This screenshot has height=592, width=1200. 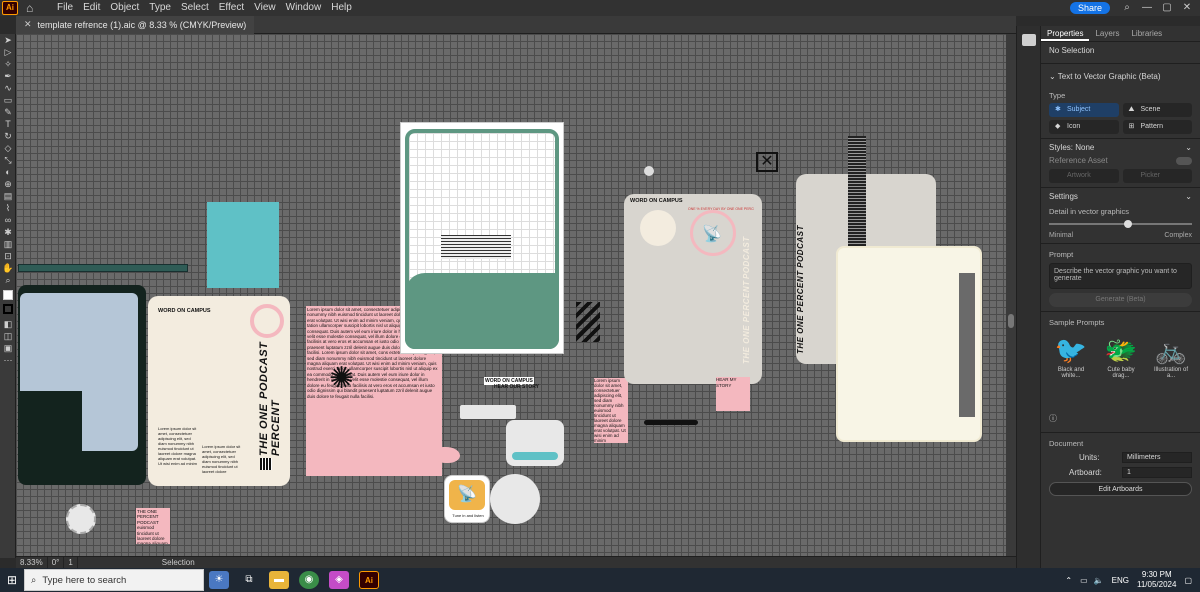 What do you see at coordinates (304, 8) in the screenshot?
I see `menu-window: Window` at bounding box center [304, 8].